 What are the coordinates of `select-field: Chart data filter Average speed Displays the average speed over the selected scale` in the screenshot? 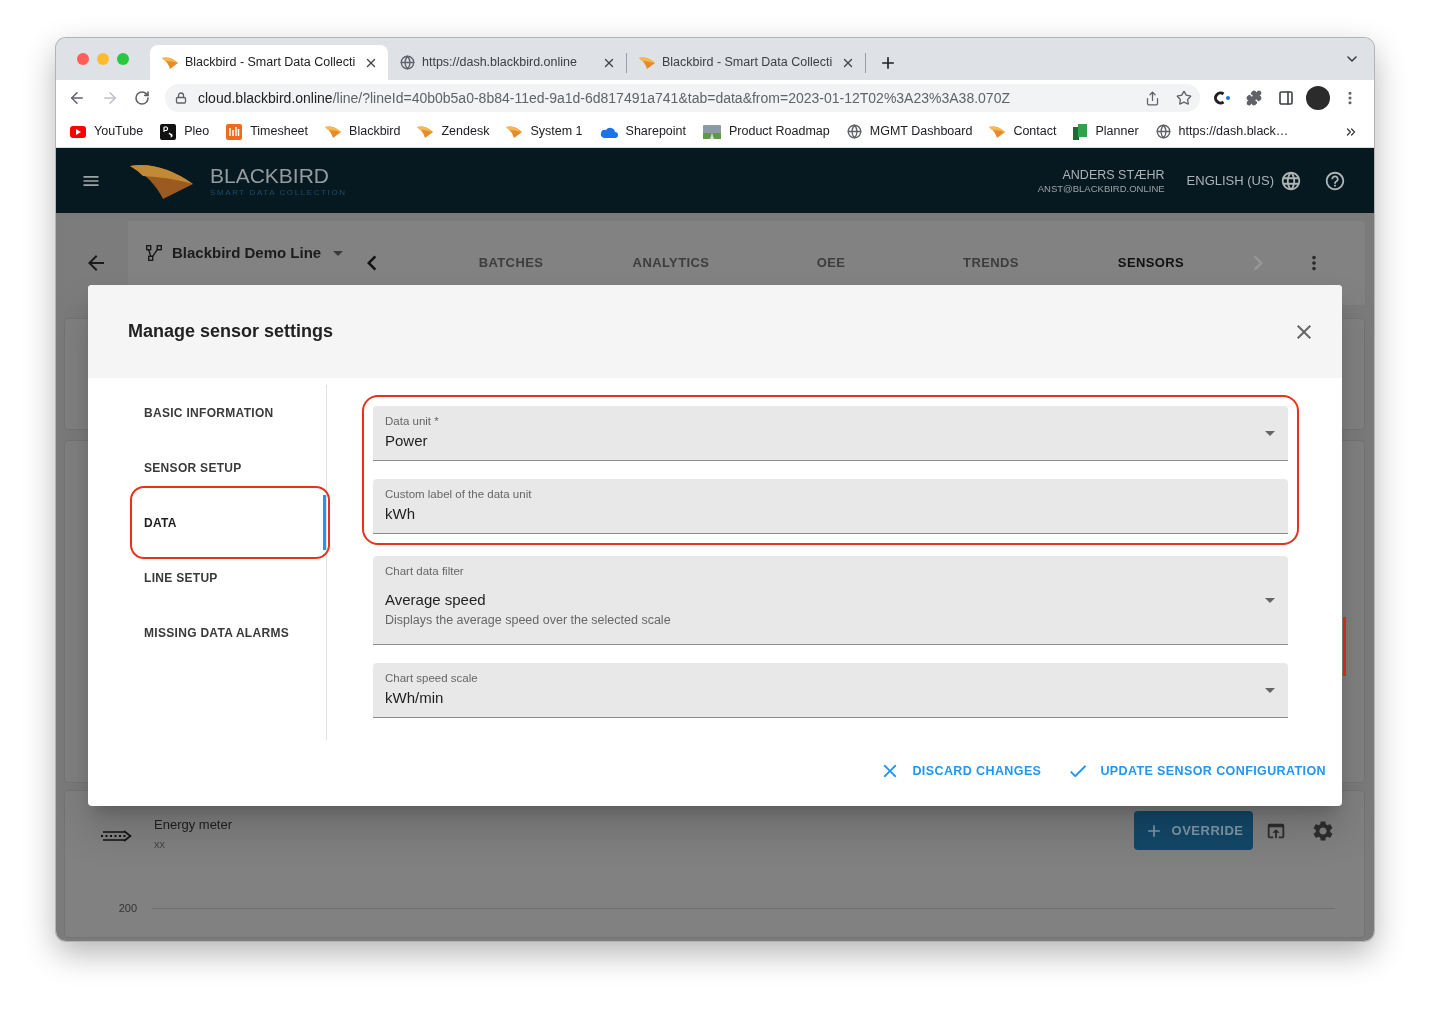 It's located at (830, 600).